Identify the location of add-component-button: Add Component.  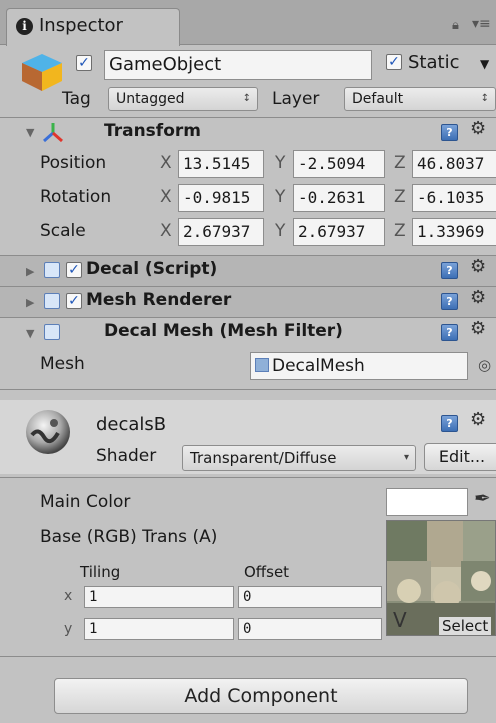
(261, 696).